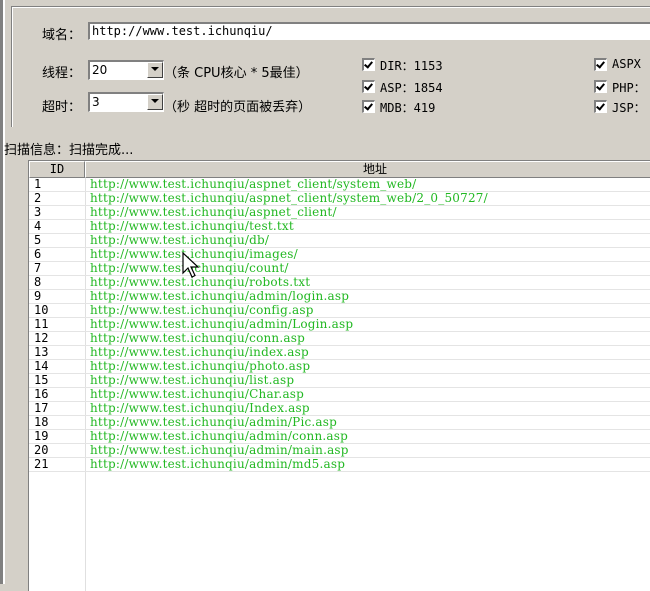  Describe the element at coordinates (200, 366) in the screenshot. I see `row-url: http://www.test.ichunqiu/photo.asp` at that location.